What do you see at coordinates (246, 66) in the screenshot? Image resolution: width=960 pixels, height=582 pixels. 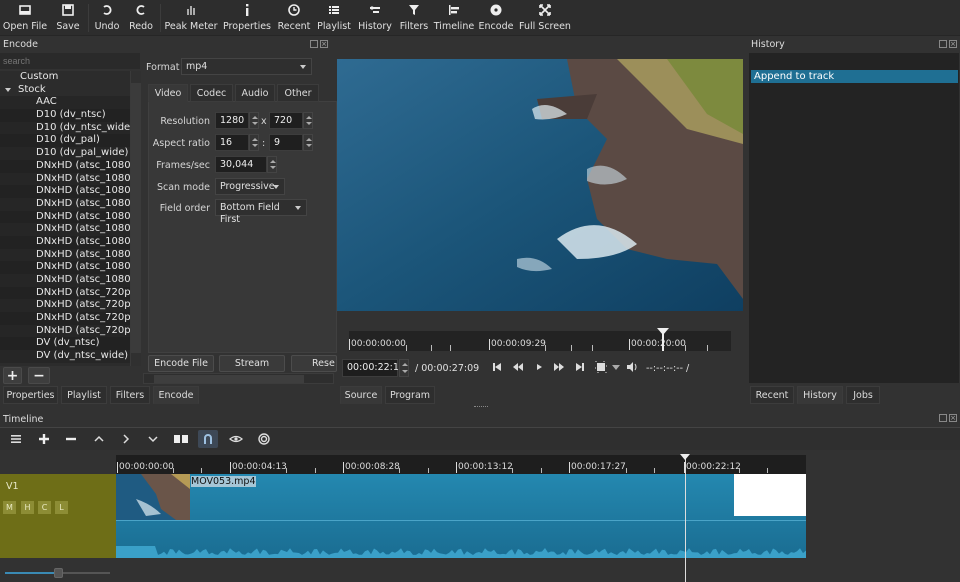 I see `format-select: mp4` at bounding box center [246, 66].